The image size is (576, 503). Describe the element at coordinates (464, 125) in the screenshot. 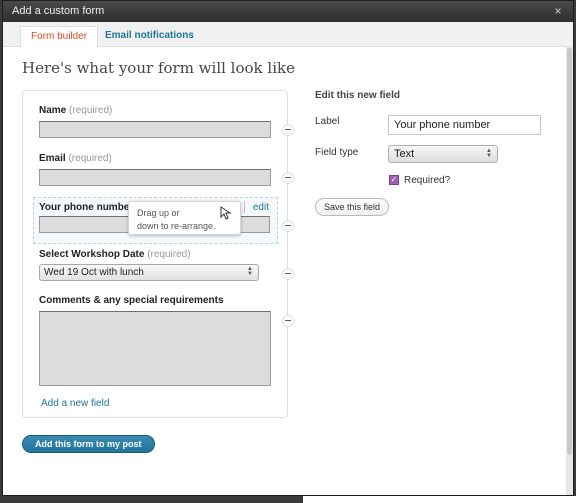

I see `field-label-input: Your phone number` at that location.